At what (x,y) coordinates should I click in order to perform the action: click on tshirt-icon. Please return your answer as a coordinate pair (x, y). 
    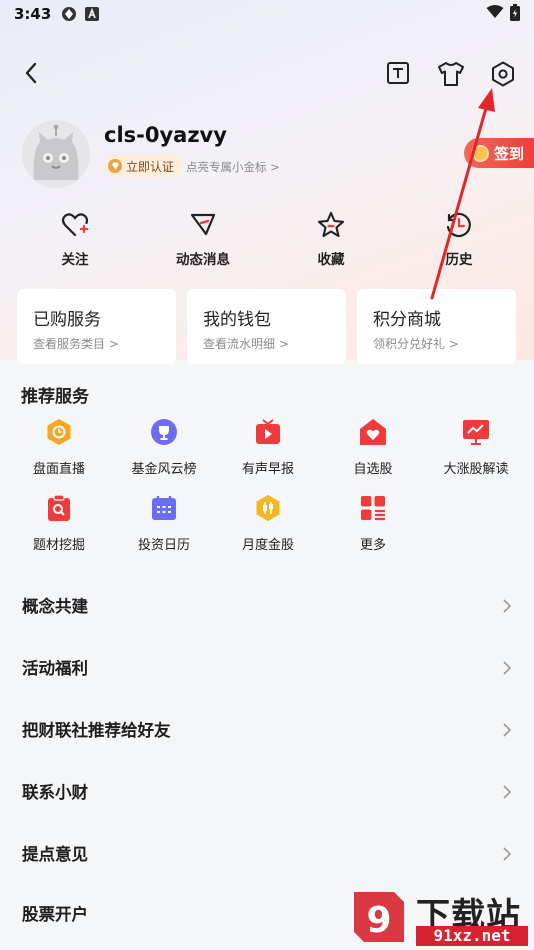
    Looking at the image, I should click on (451, 76).